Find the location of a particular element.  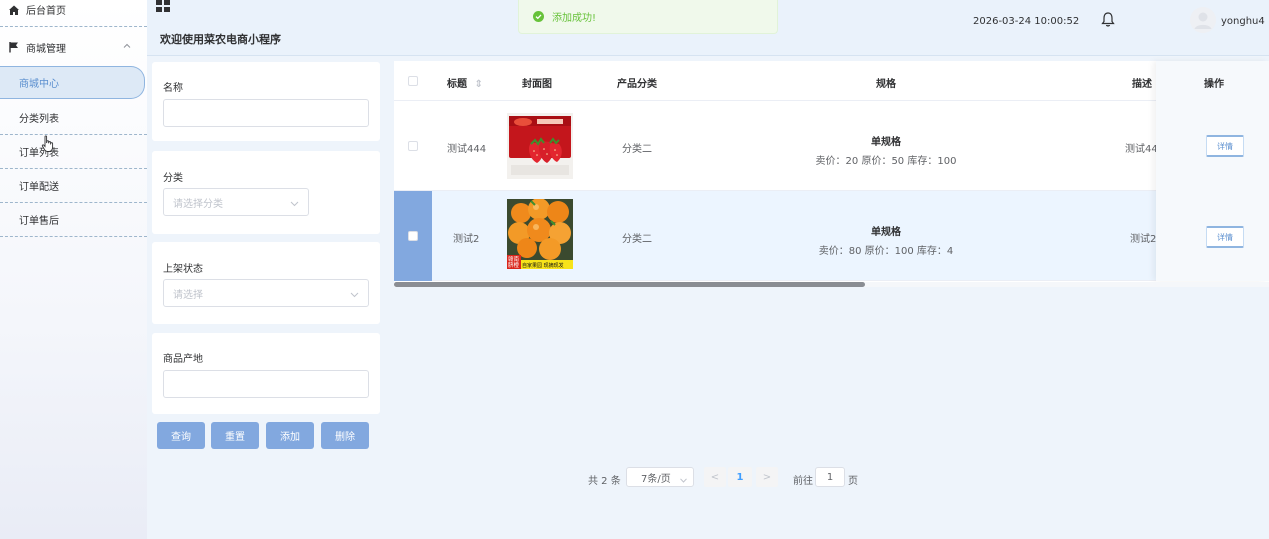

sort-icon: ⇕ is located at coordinates (478, 84).